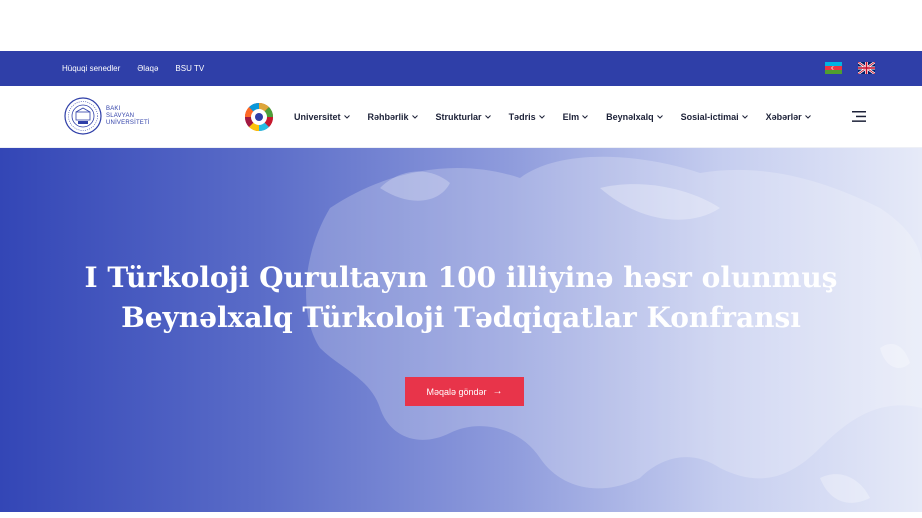 The image size is (922, 518). I want to click on sdg-wheel-icon, so click(259, 117).